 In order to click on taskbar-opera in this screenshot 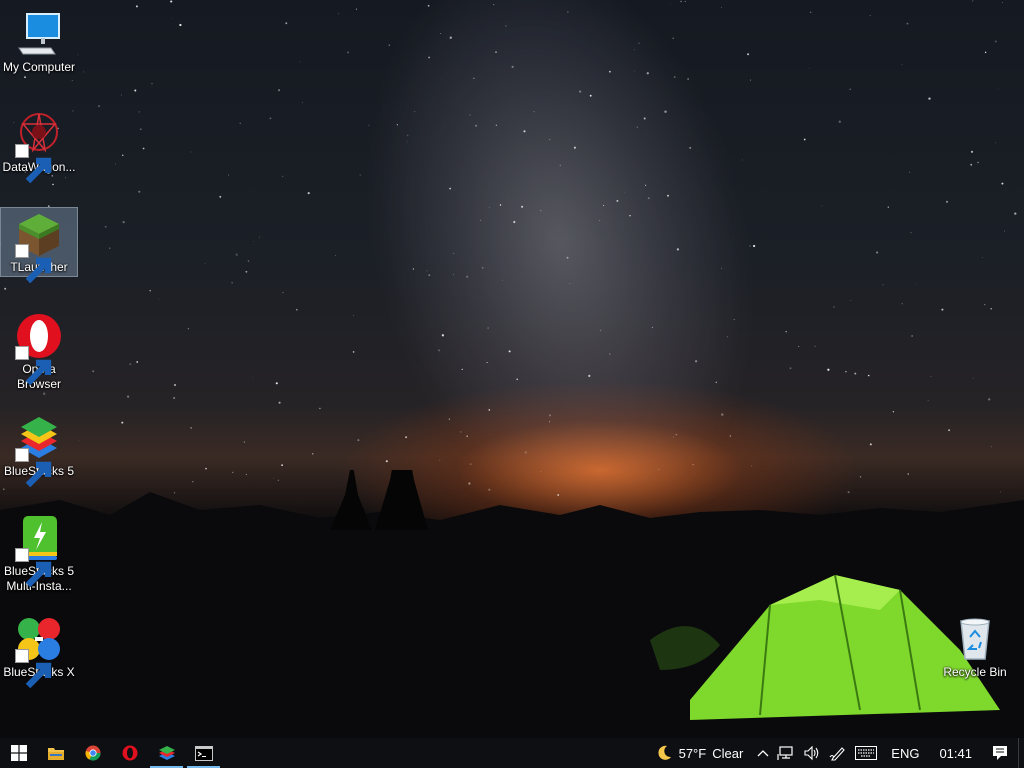, I will do `click(129, 753)`.